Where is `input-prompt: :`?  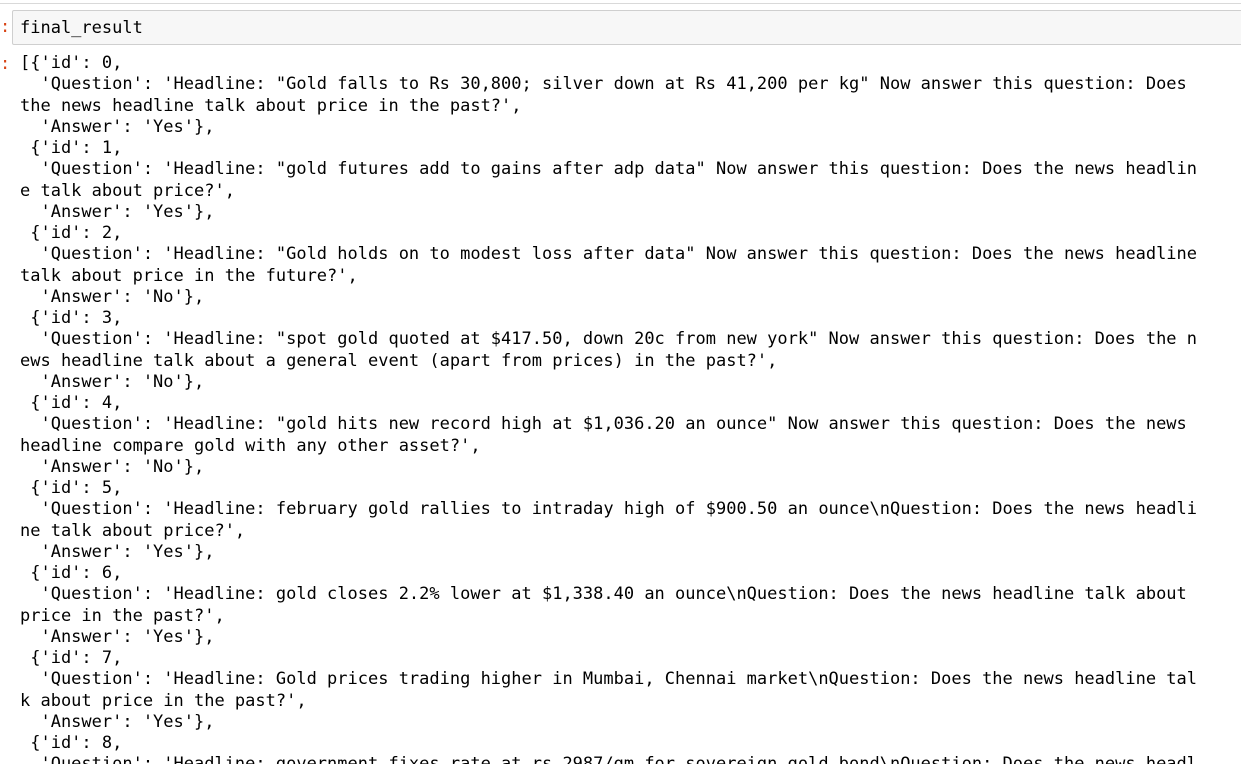 input-prompt: : is located at coordinates (5, 27).